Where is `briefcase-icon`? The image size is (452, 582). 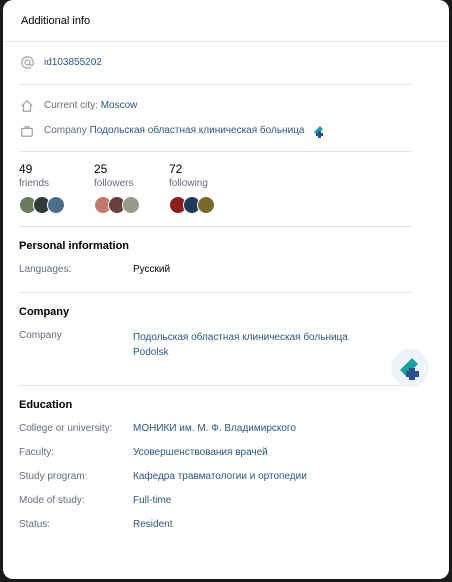
briefcase-icon is located at coordinates (27, 131).